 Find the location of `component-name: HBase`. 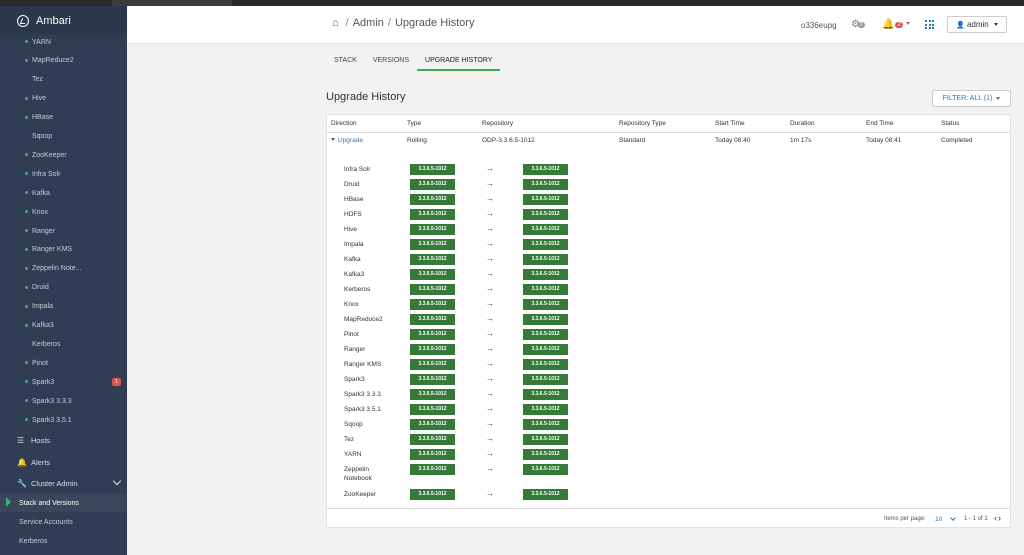

component-name: HBase is located at coordinates (354, 199).